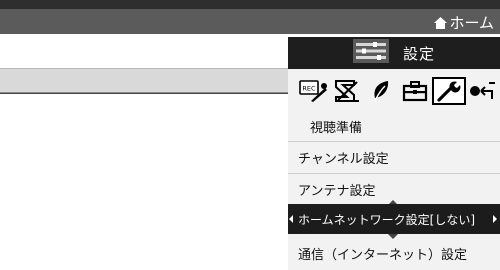 The width and height of the screenshot is (500, 270). What do you see at coordinates (291, 219) in the screenshot?
I see `left-arrow-icon` at bounding box center [291, 219].